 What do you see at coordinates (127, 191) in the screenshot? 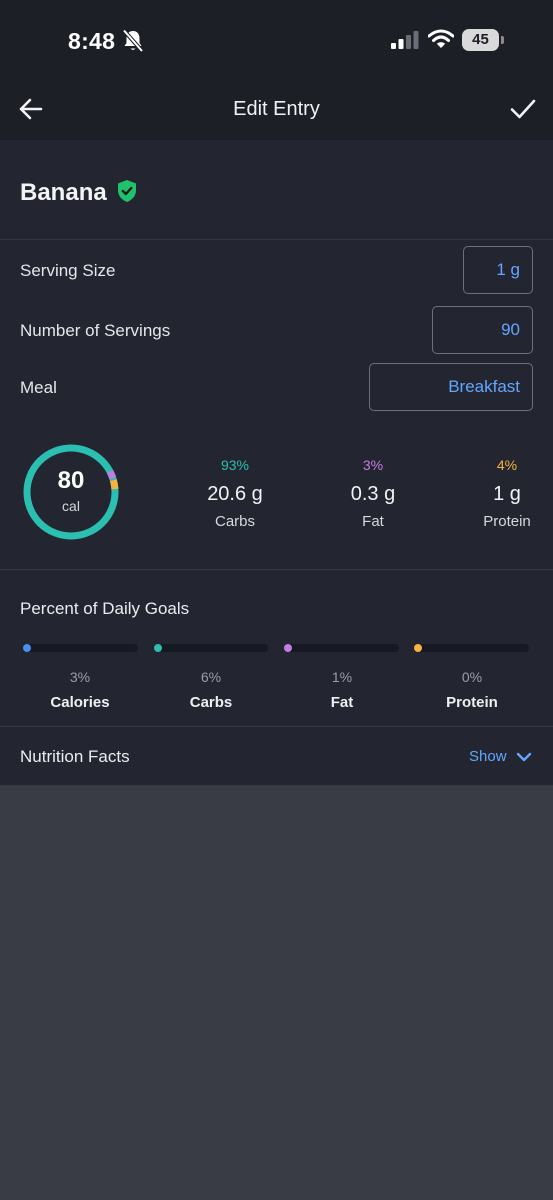
I see `verified-shield-icon` at bounding box center [127, 191].